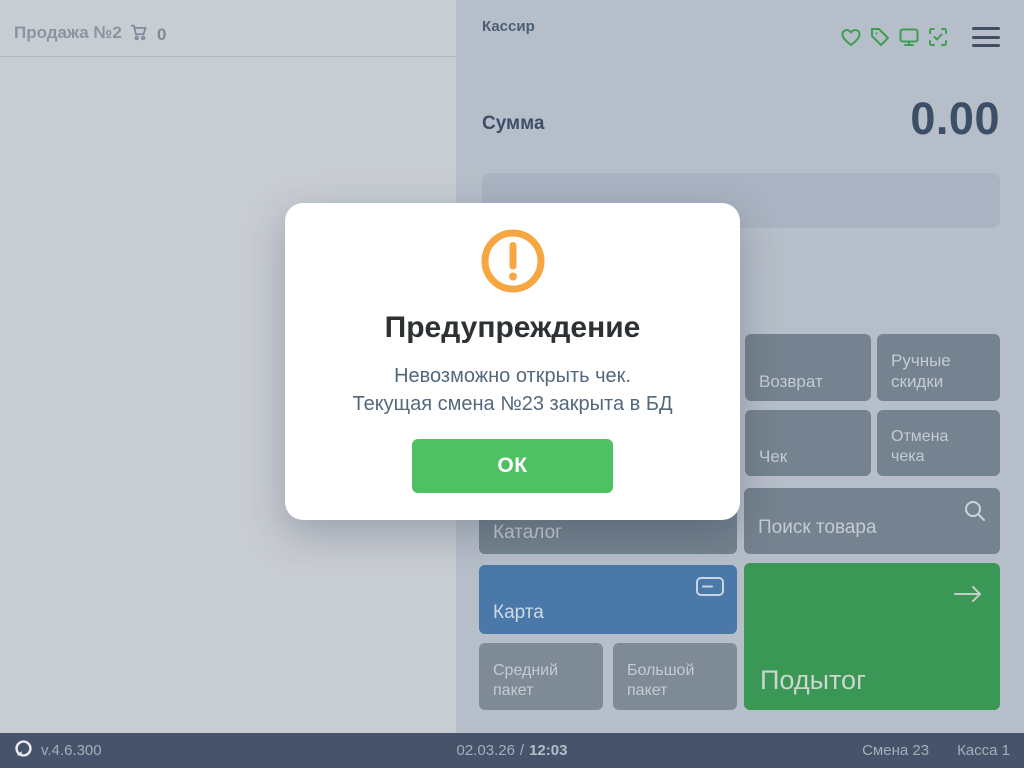 The image size is (1024, 768). Describe the element at coordinates (851, 37) in the screenshot. I see `heart-icon` at that location.